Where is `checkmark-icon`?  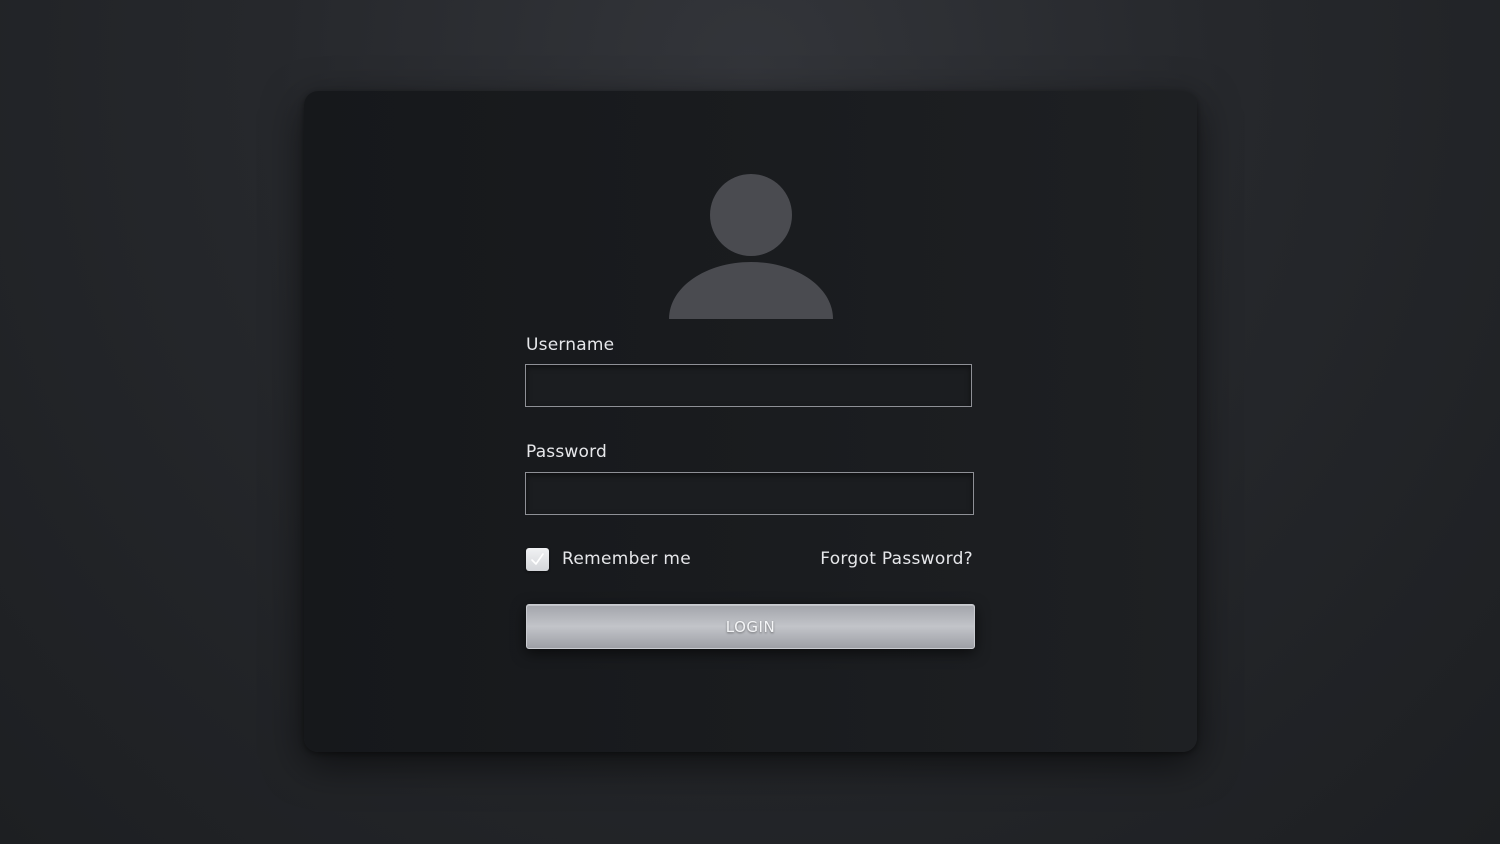 checkmark-icon is located at coordinates (537, 559).